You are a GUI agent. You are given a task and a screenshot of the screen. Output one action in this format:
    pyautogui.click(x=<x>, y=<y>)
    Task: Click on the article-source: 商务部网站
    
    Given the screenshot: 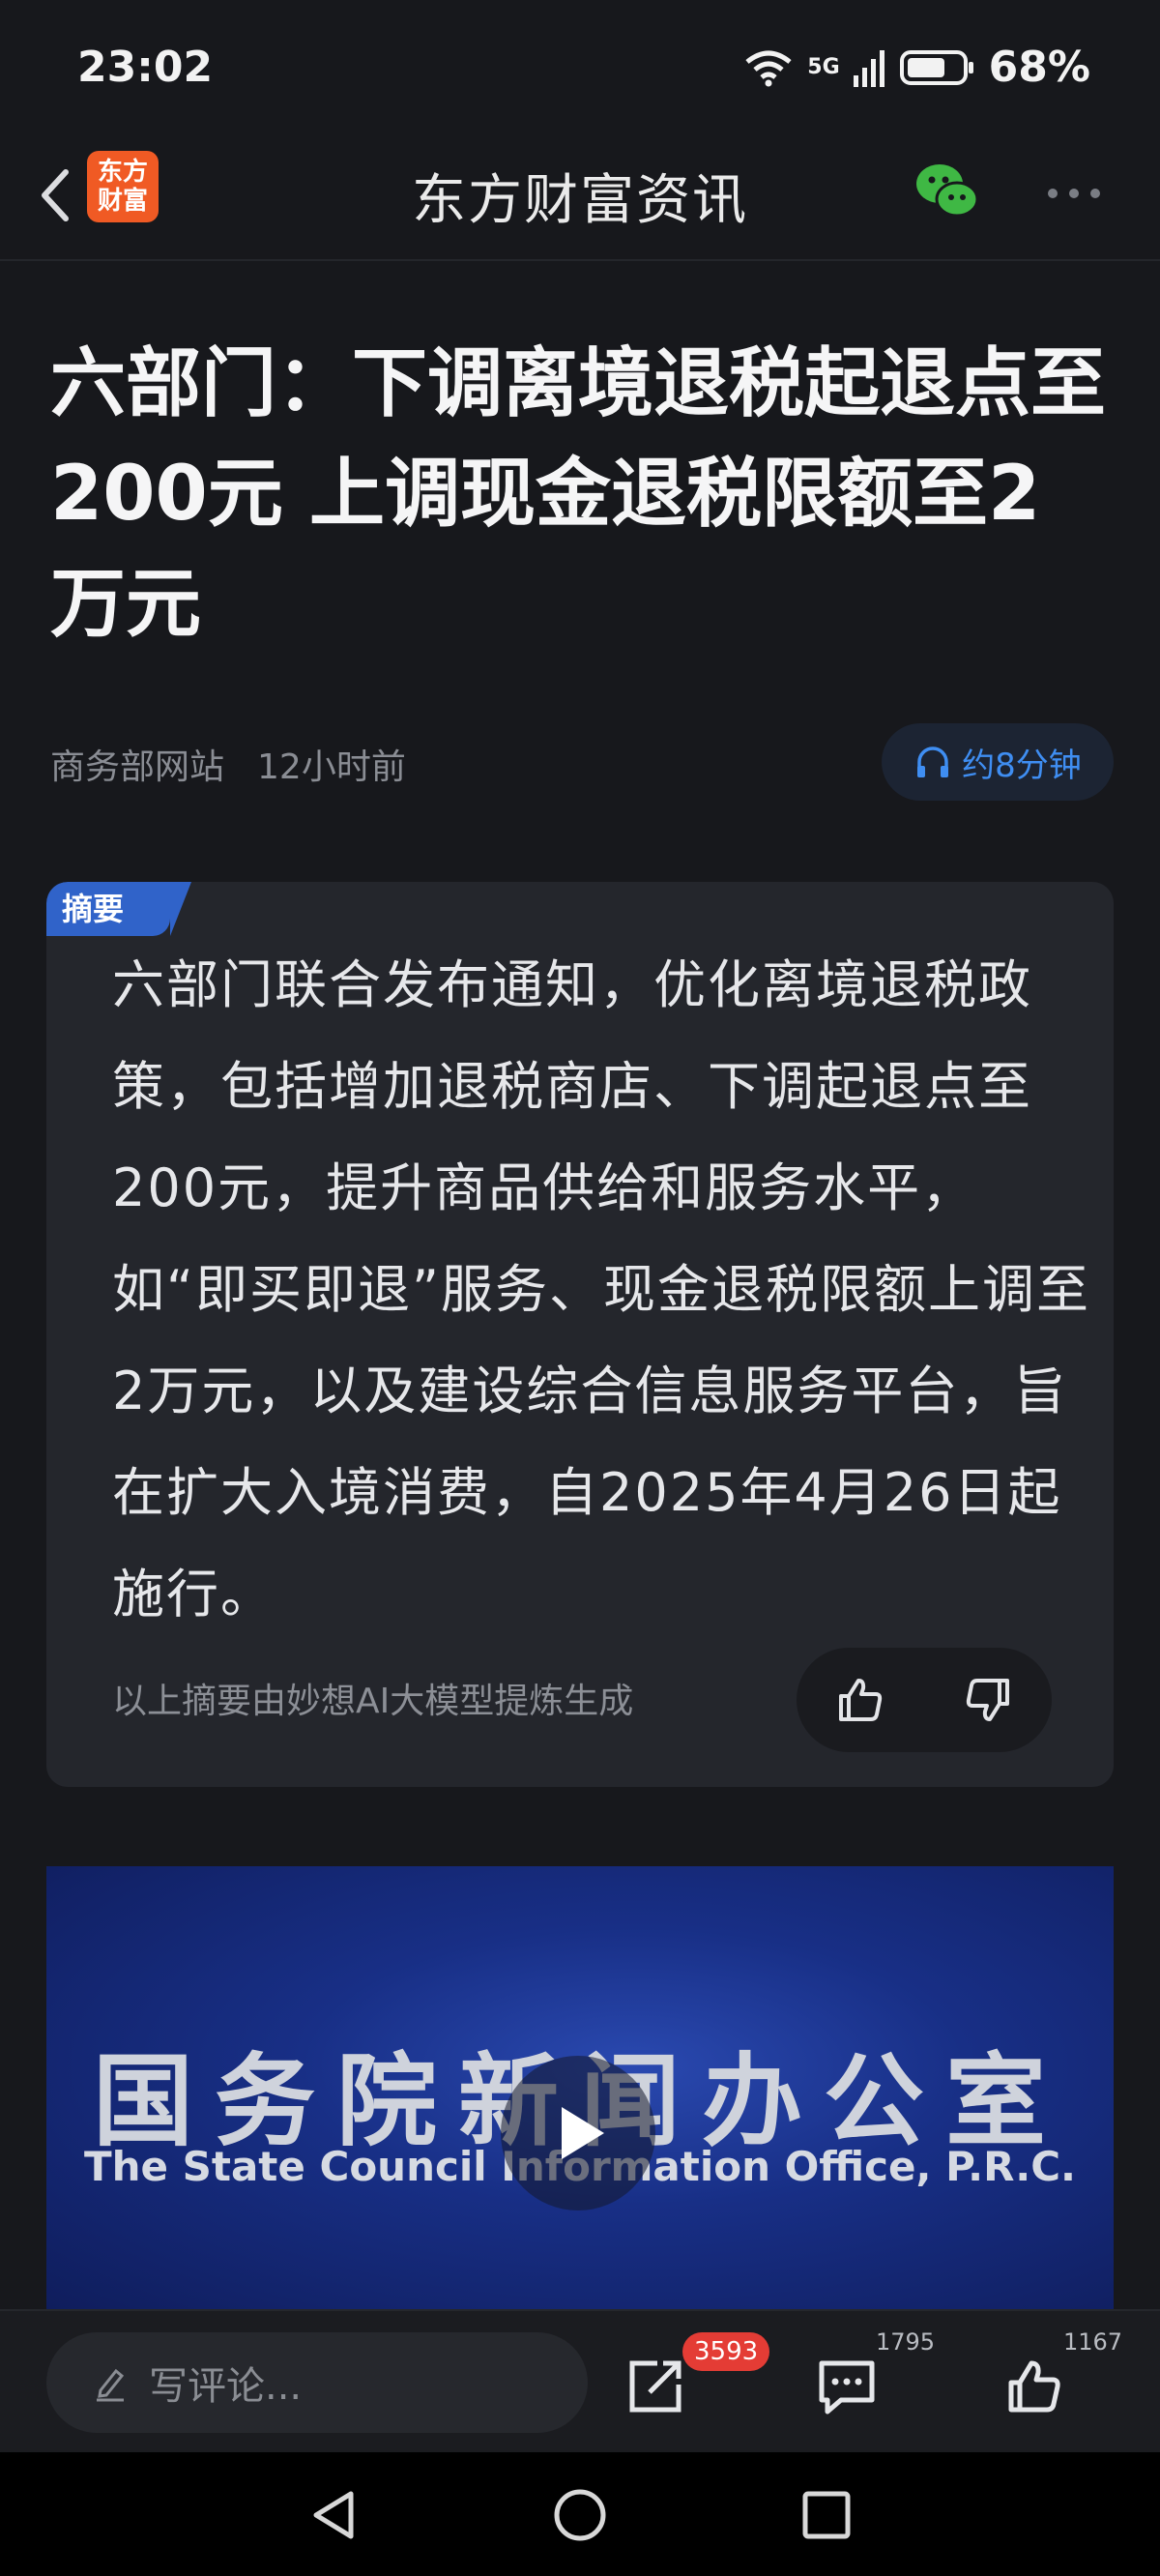 What is the action you would take?
    pyautogui.click(x=137, y=764)
    